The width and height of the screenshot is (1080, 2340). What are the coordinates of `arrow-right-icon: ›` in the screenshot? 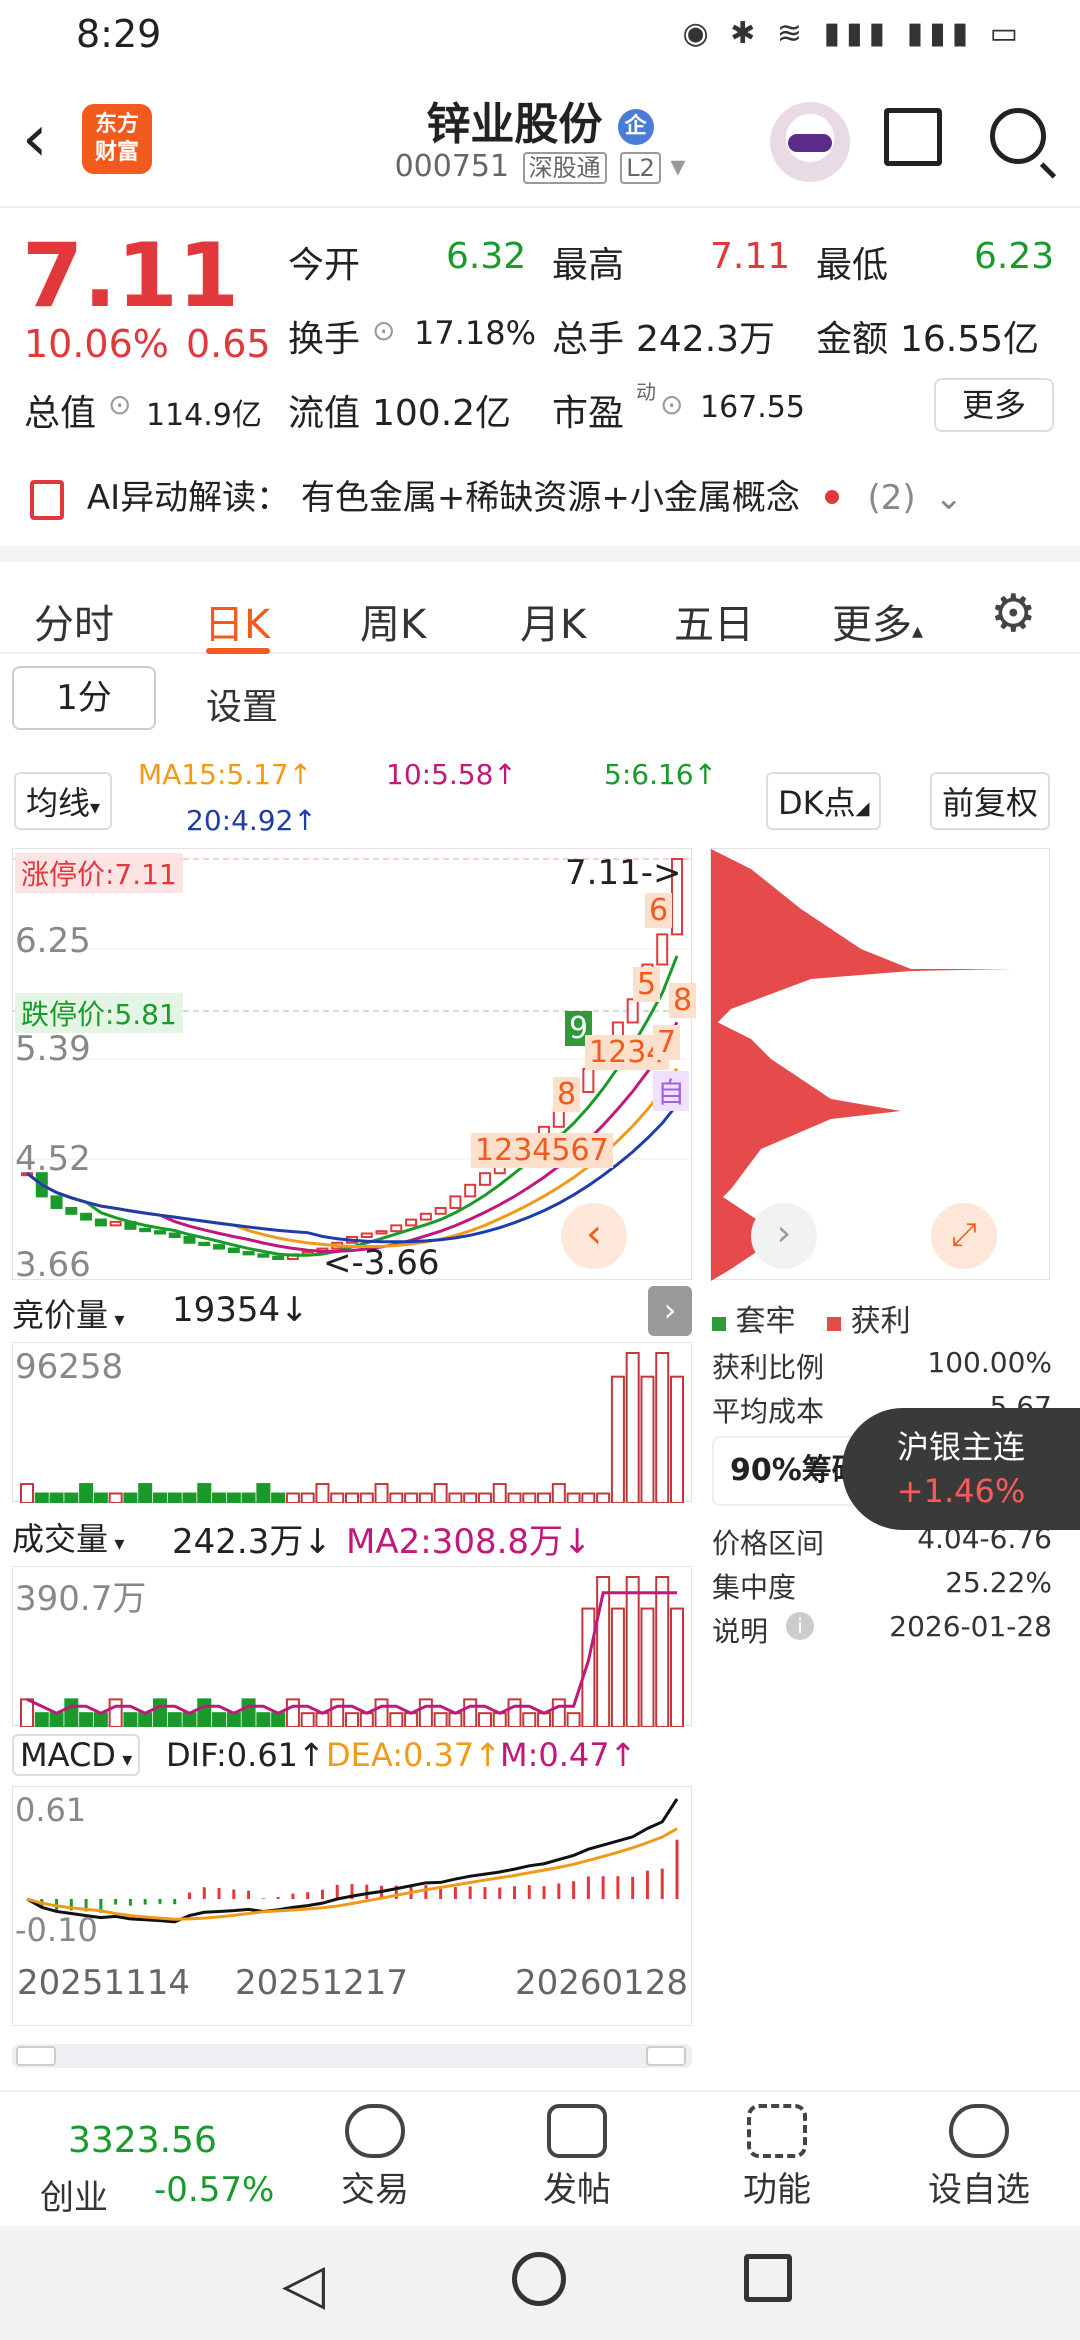 It's located at (784, 1236).